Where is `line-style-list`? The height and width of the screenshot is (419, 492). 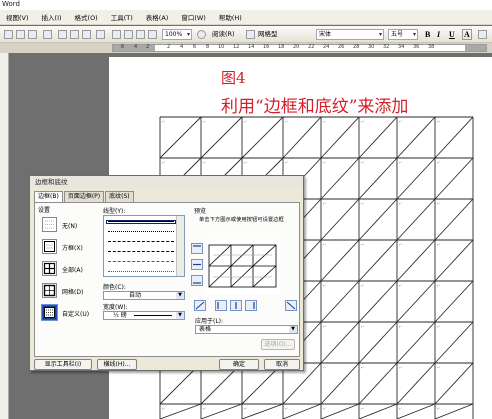
line-style-list is located at coordinates (144, 246).